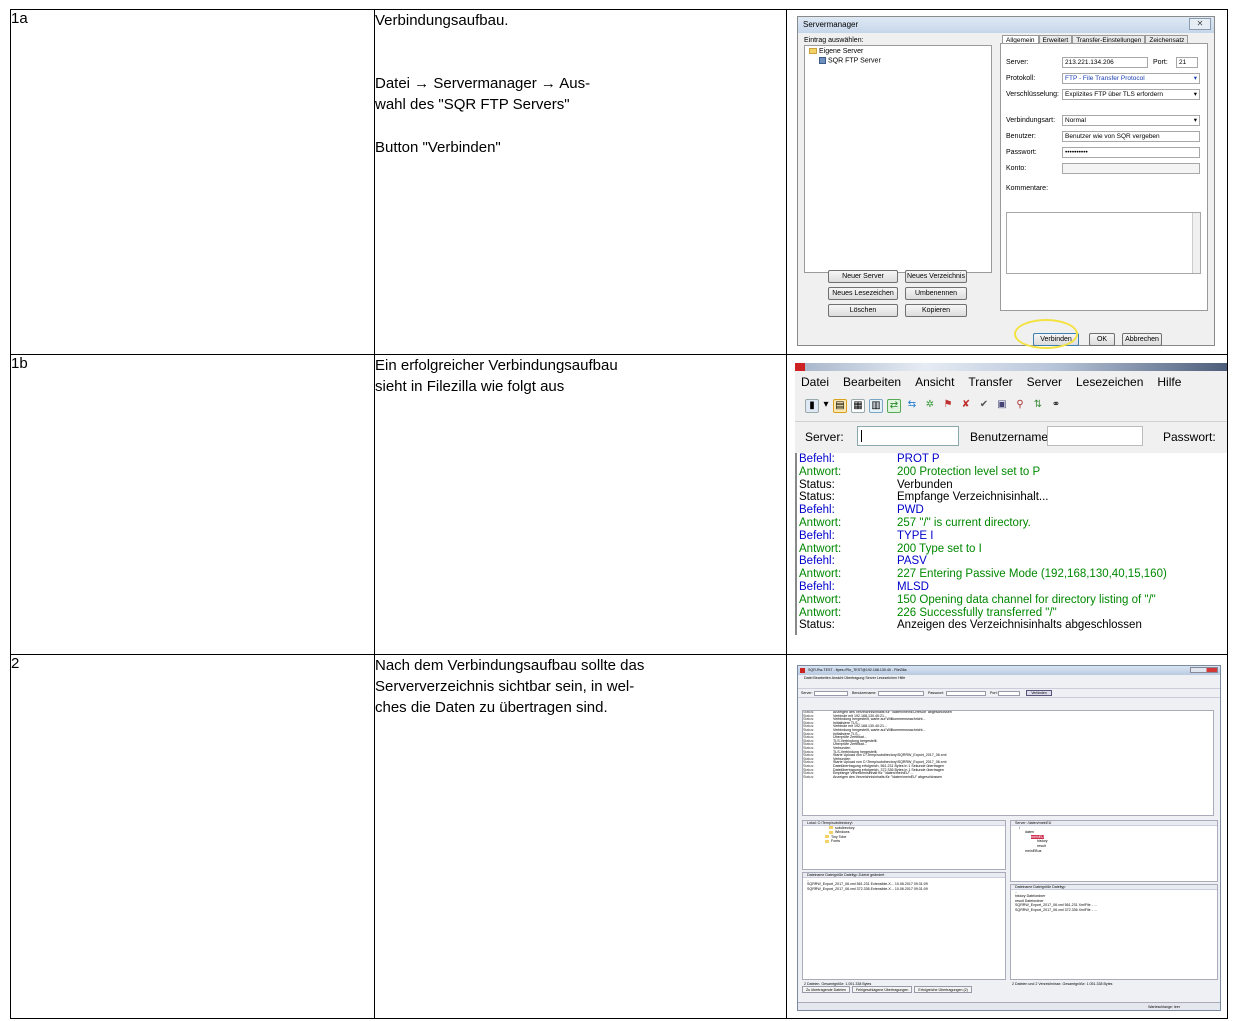 The image size is (1236, 1021). What do you see at coordinates (915, 522) in the screenshot?
I see `log-row: Antwort: 257 "/" is current directory.` at bounding box center [915, 522].